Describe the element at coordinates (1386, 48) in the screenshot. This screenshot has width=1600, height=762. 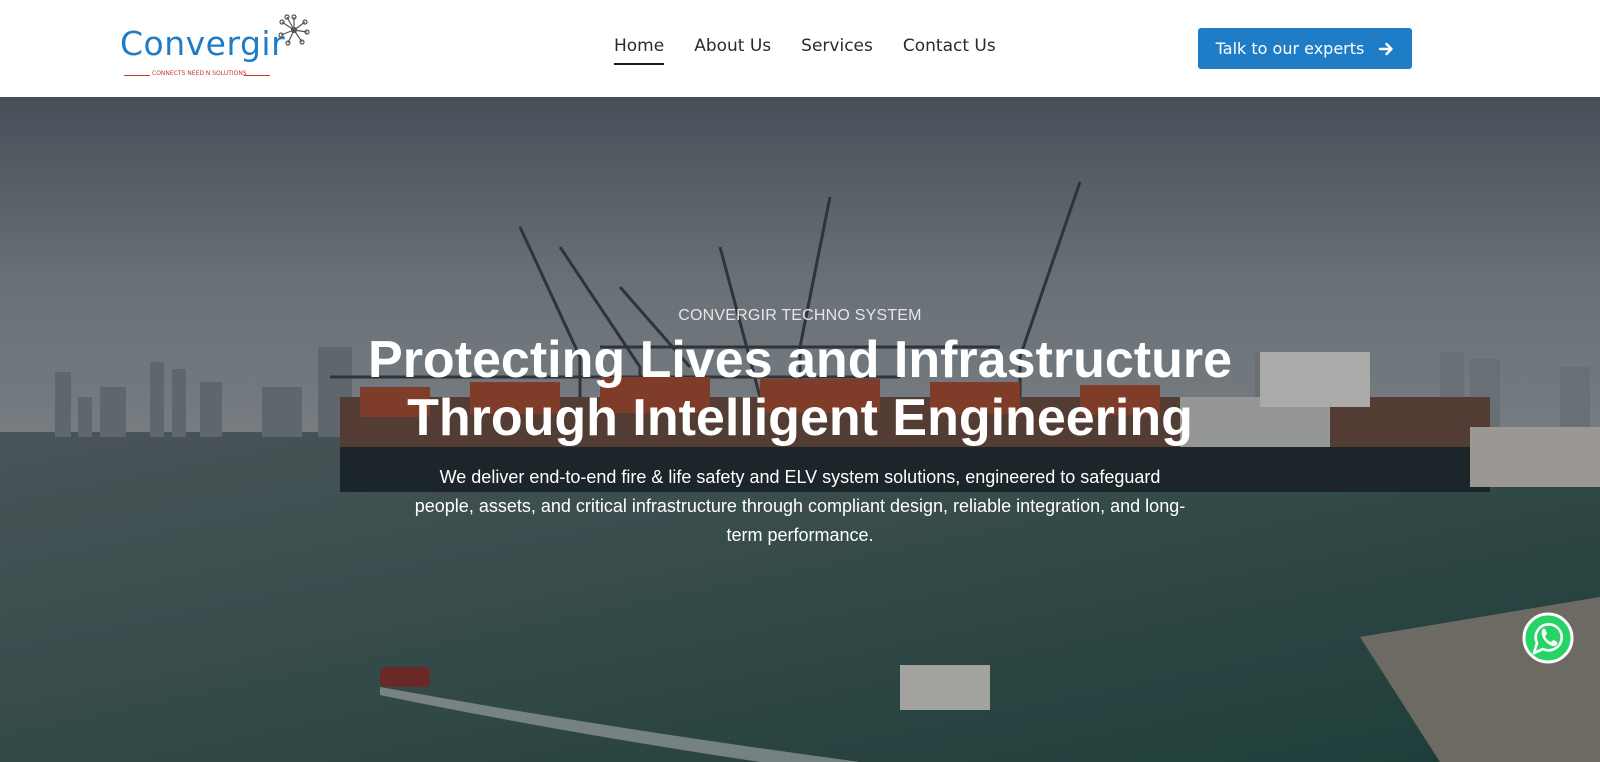
I see `arrow-right-icon` at that location.